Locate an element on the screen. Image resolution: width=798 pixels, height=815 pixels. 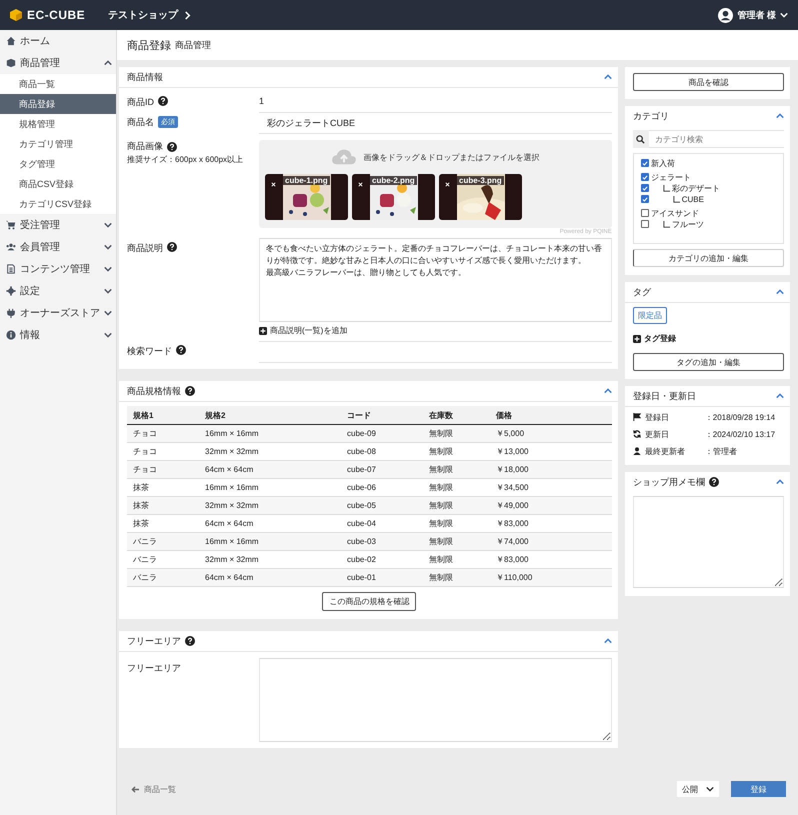
user-menu: 管理者 様 is located at coordinates (762, 15).